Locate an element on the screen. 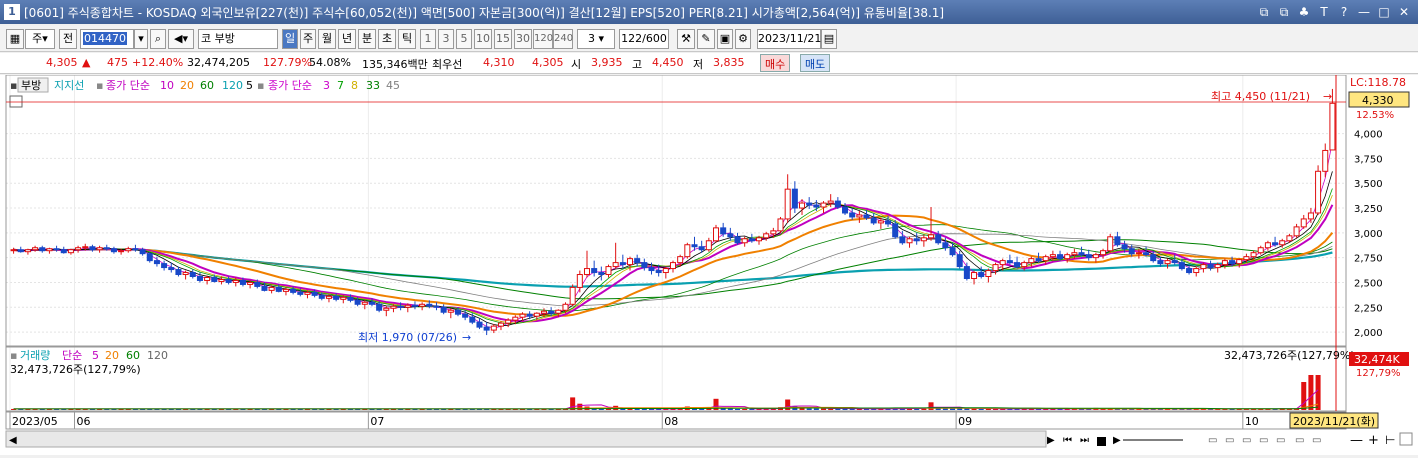 Image resolution: width=1418 pixels, height=458 pixels. text-icon: T is located at coordinates (1324, 12).